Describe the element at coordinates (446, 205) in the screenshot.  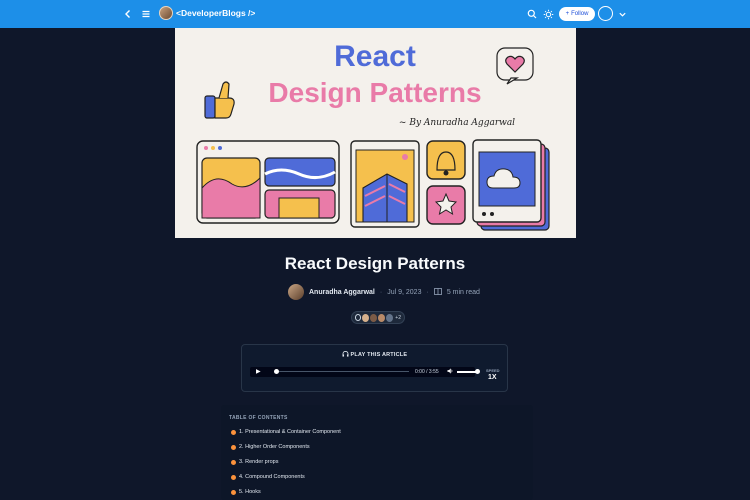
I see `star-illustration` at that location.